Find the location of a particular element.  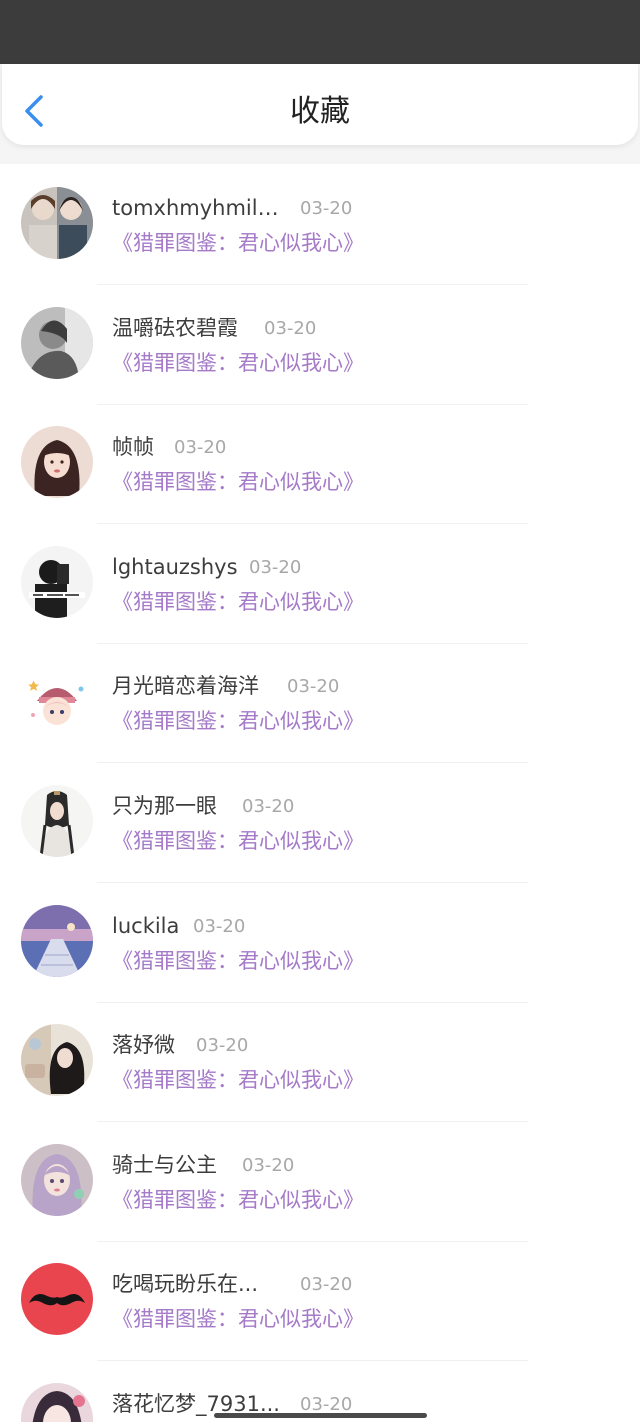

list-item: 吃喝玩盼乐在... 03-20 《猎罪图鉴：君心似我心》 is located at coordinates (320, 1302).